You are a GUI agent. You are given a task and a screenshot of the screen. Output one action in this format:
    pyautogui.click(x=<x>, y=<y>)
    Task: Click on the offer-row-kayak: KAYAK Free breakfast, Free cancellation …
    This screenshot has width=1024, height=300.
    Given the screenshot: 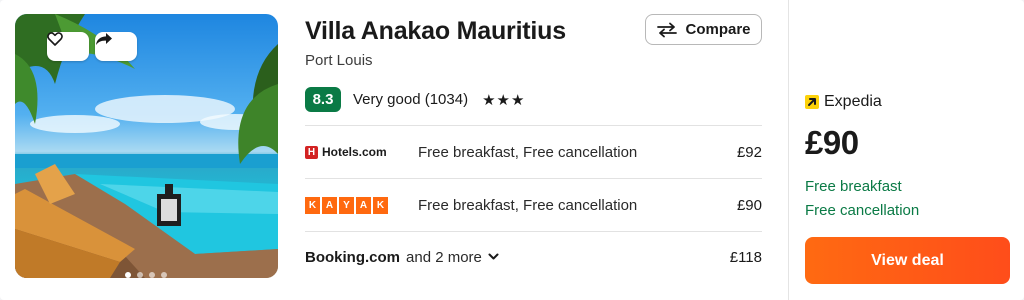 What is the action you would take?
    pyautogui.click(x=533, y=205)
    